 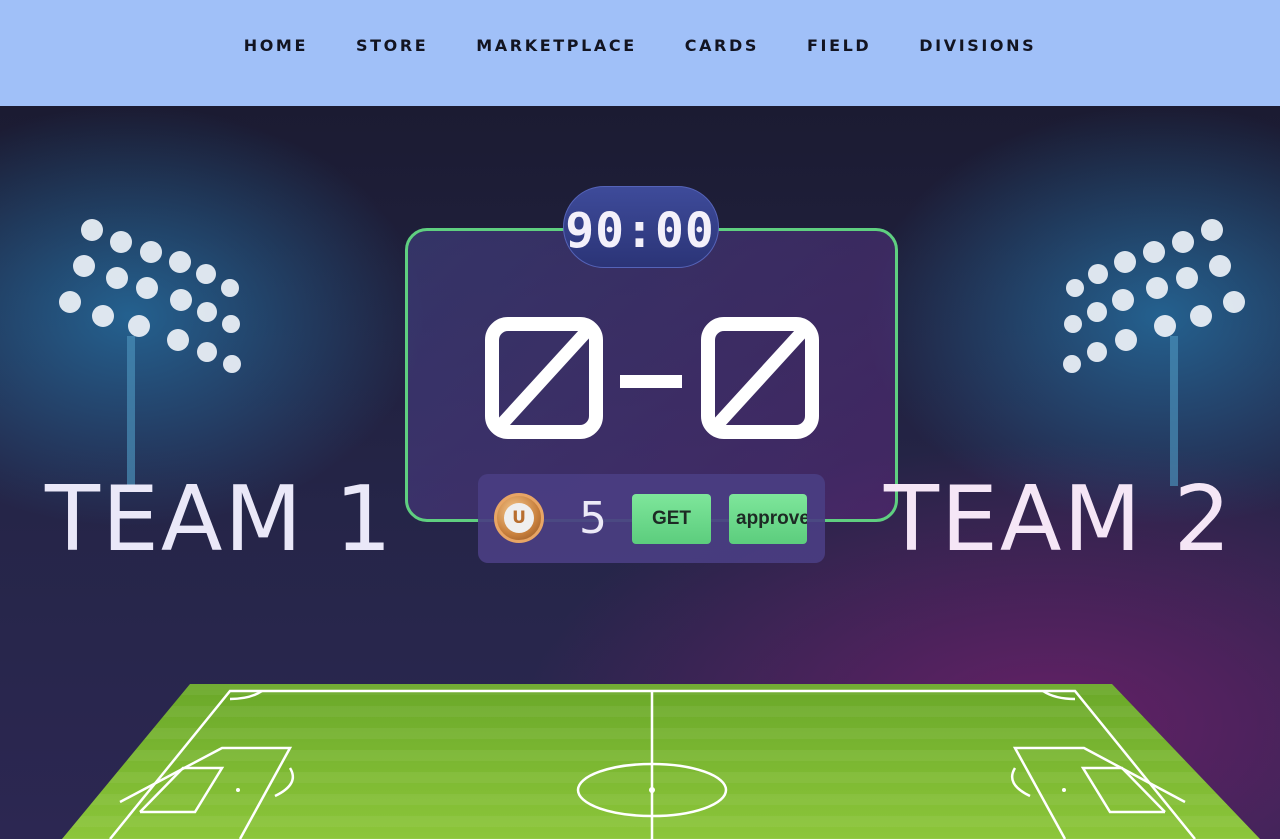 What do you see at coordinates (1058, 519) in the screenshot?
I see `team-2-name: TEAM 2` at bounding box center [1058, 519].